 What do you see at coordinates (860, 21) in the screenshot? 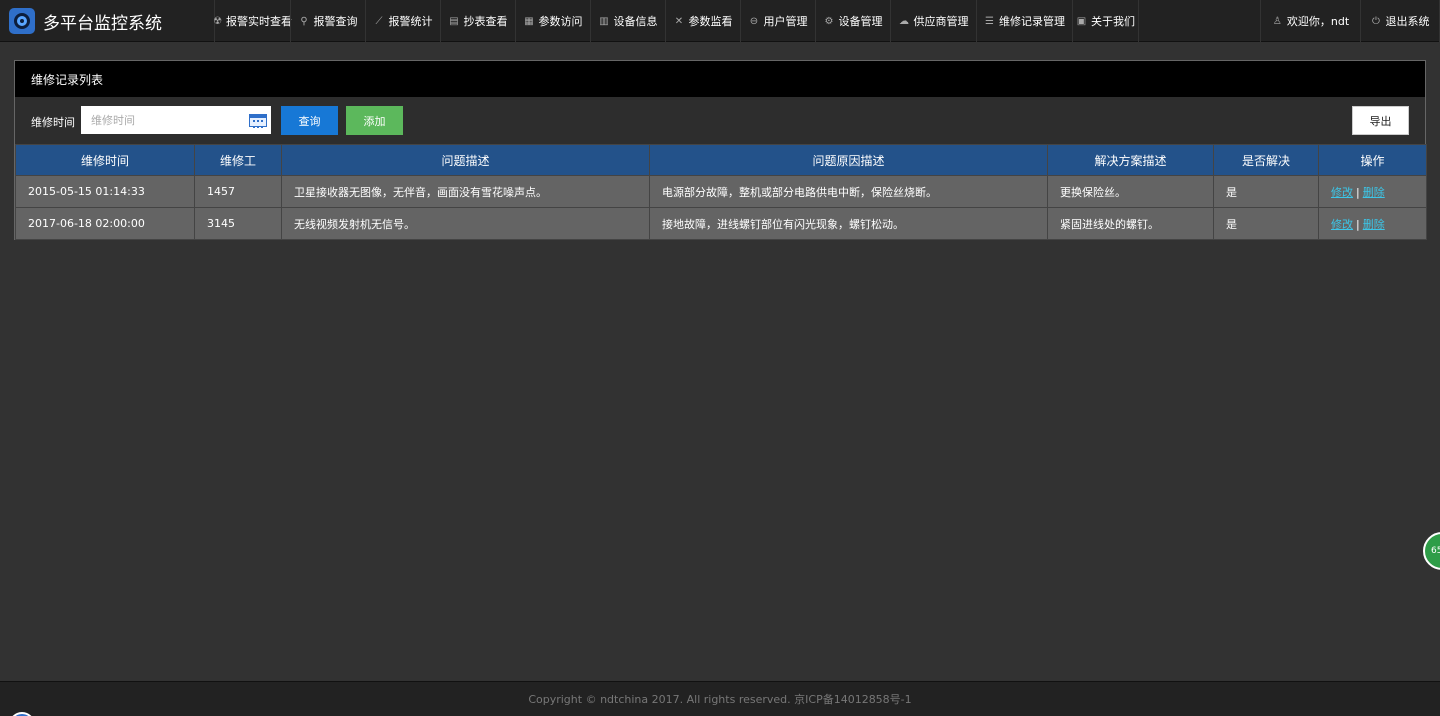
I see `nav-item-label: 设备管理` at bounding box center [860, 21].